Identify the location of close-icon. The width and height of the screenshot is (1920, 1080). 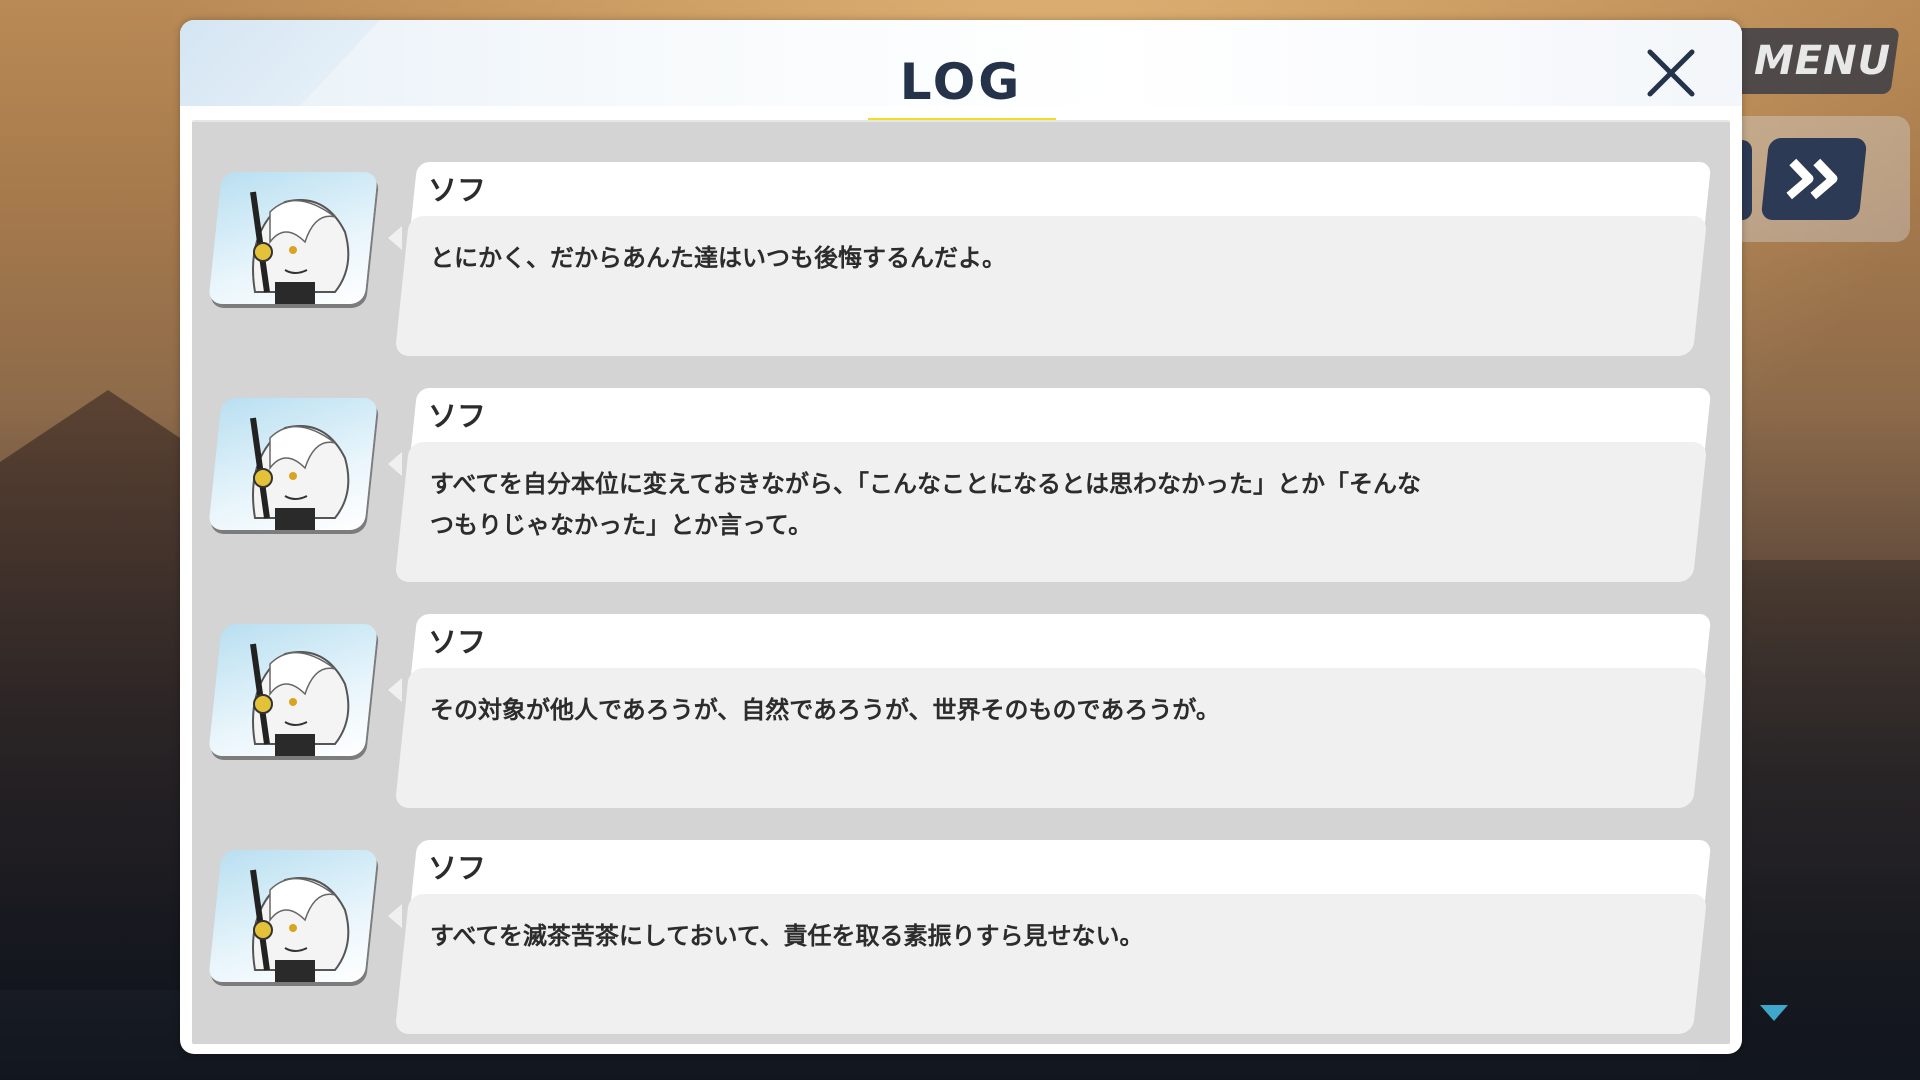
(1671, 73).